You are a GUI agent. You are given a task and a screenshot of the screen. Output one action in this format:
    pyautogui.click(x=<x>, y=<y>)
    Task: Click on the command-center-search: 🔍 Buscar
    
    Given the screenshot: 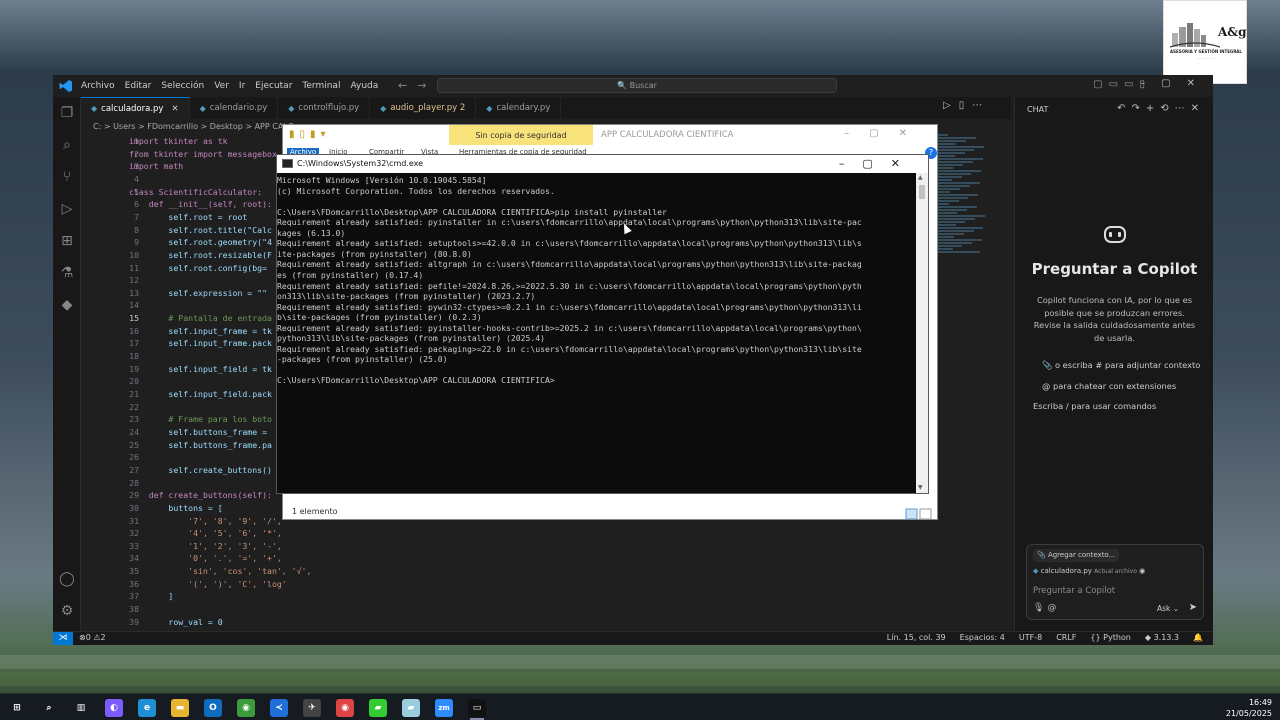 What is the action you would take?
    pyautogui.click(x=637, y=85)
    